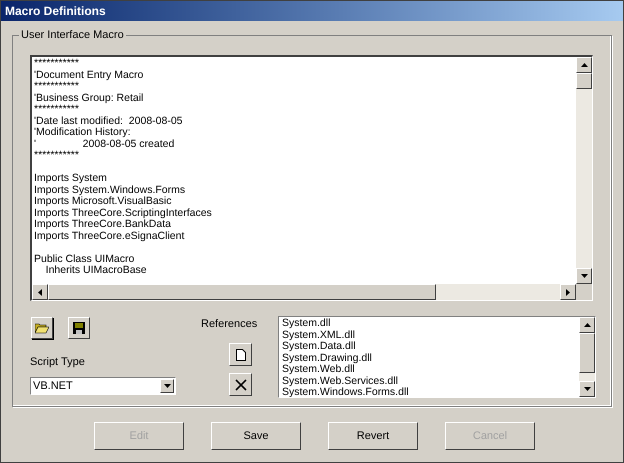 The height and width of the screenshot is (463, 624). I want to click on code-line: Imports ThreeCore.eSignaClient, so click(110, 236).